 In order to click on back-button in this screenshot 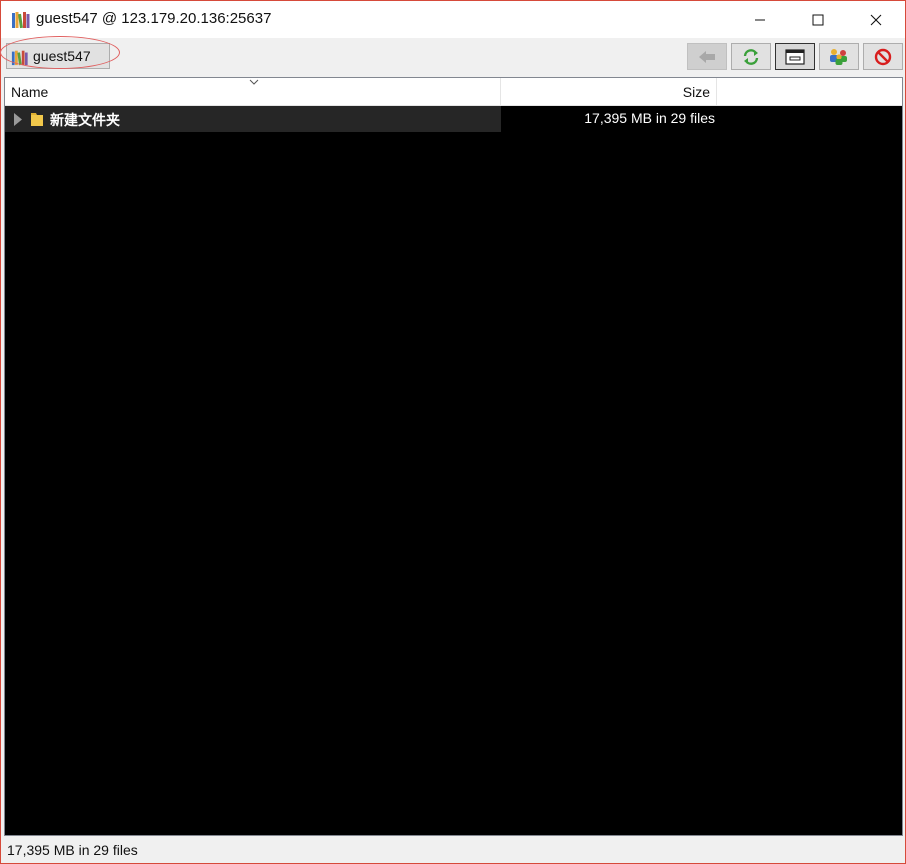, I will do `click(707, 56)`.